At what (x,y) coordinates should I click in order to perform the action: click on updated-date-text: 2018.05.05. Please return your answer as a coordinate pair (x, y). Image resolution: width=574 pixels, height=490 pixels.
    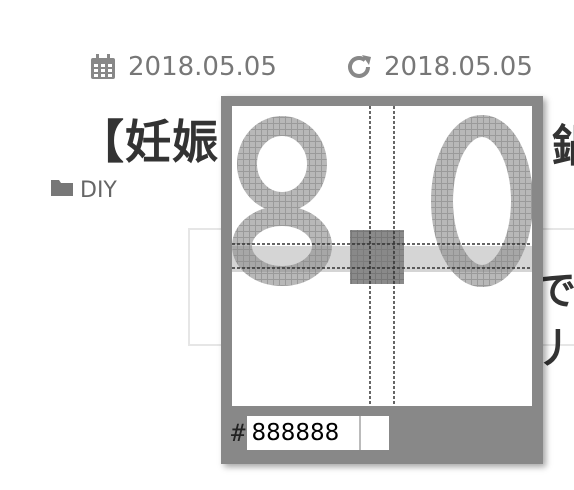
    Looking at the image, I should click on (458, 67).